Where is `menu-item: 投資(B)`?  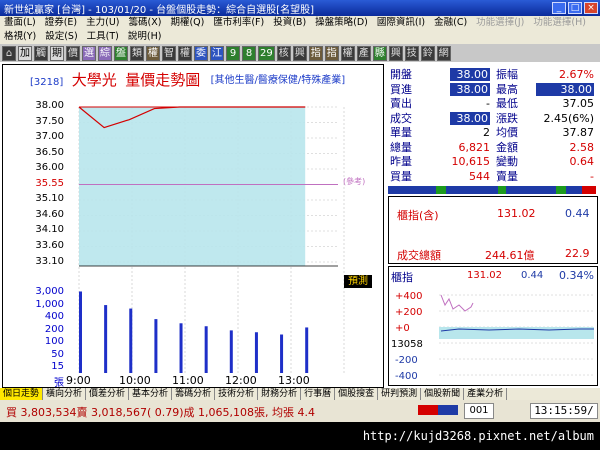
menu-item: 投資(B) is located at coordinates (289, 23).